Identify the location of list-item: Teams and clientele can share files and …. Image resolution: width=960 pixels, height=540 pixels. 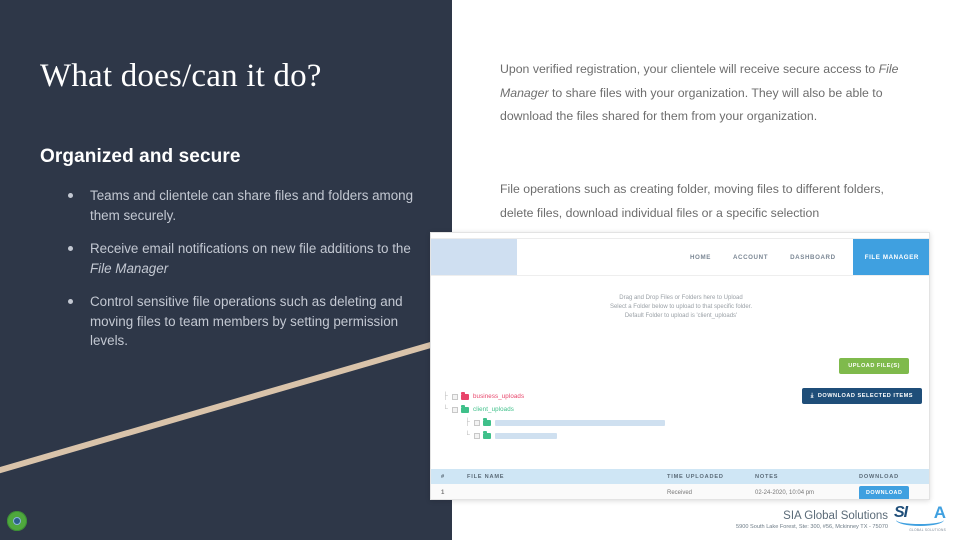
(242, 205).